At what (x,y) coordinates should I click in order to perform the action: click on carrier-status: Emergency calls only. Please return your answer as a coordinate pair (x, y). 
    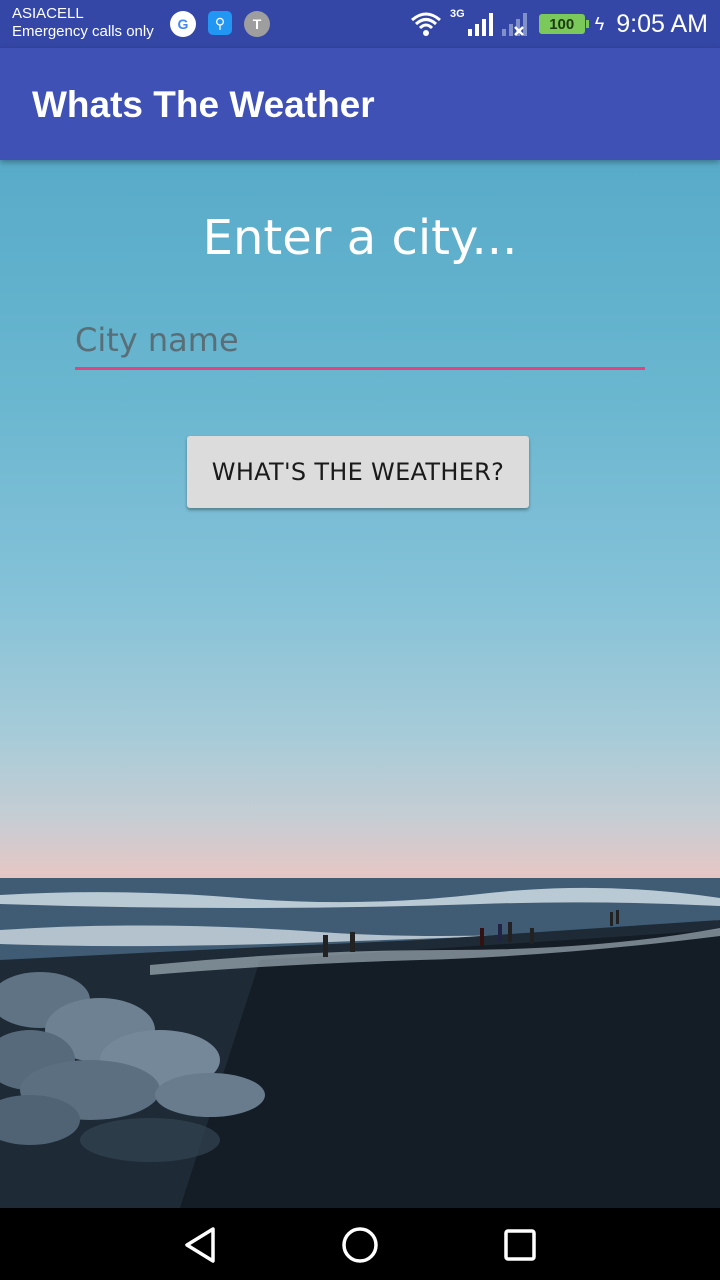
    Looking at the image, I should click on (83, 31).